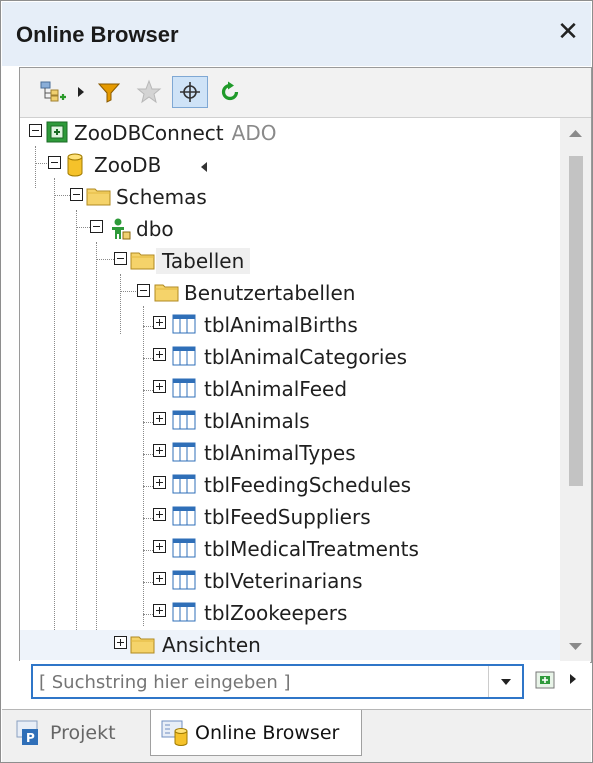 Image resolution: width=593 pixels, height=763 pixels. I want to click on tree-node-table: tblZookeepers, so click(290, 613).